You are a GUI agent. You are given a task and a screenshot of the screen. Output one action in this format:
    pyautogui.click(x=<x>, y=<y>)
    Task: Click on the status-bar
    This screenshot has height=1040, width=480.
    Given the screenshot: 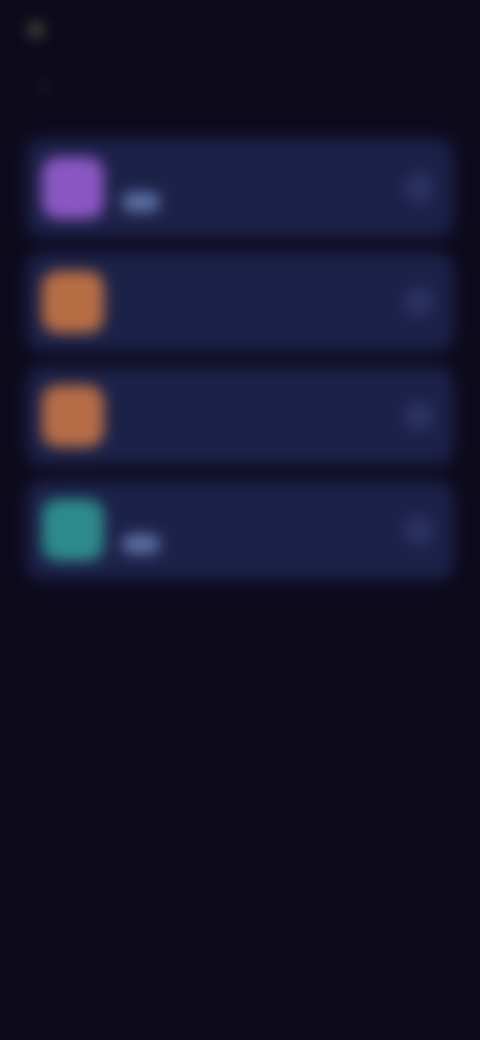 What is the action you would take?
    pyautogui.click(x=78, y=30)
    